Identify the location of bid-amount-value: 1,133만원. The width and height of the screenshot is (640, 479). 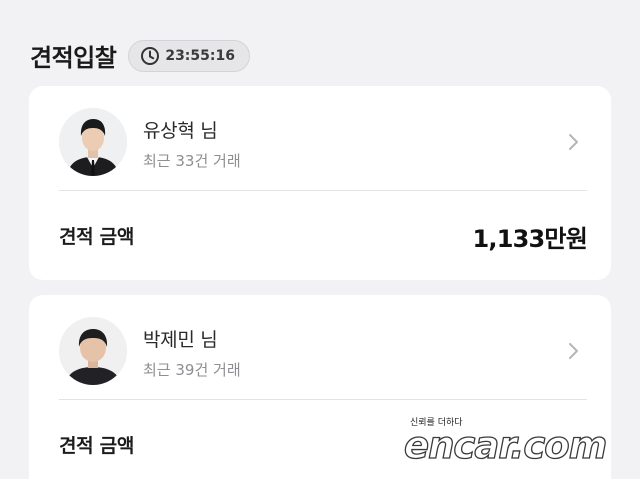
(530, 239).